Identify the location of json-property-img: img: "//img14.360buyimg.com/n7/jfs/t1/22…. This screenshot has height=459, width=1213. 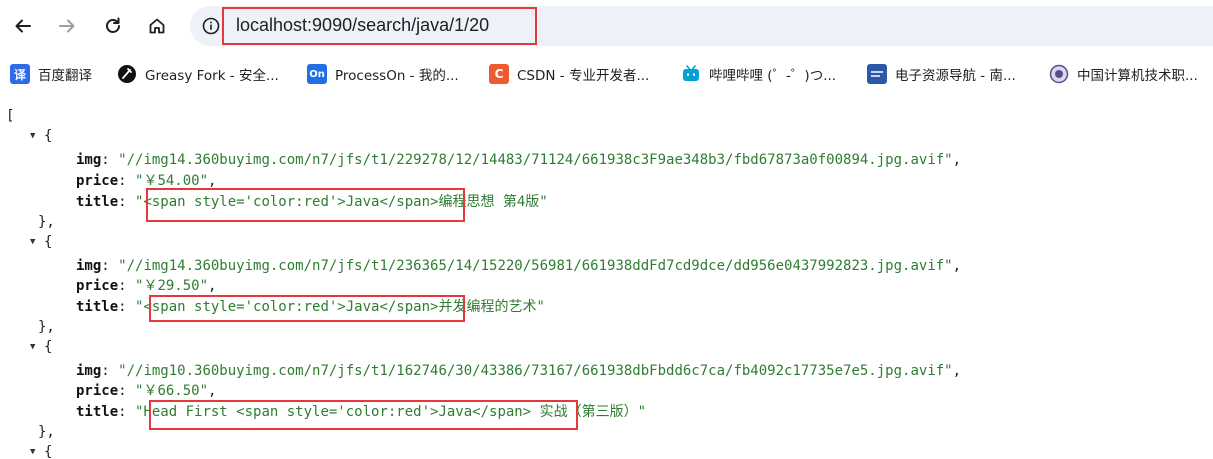
(519, 160).